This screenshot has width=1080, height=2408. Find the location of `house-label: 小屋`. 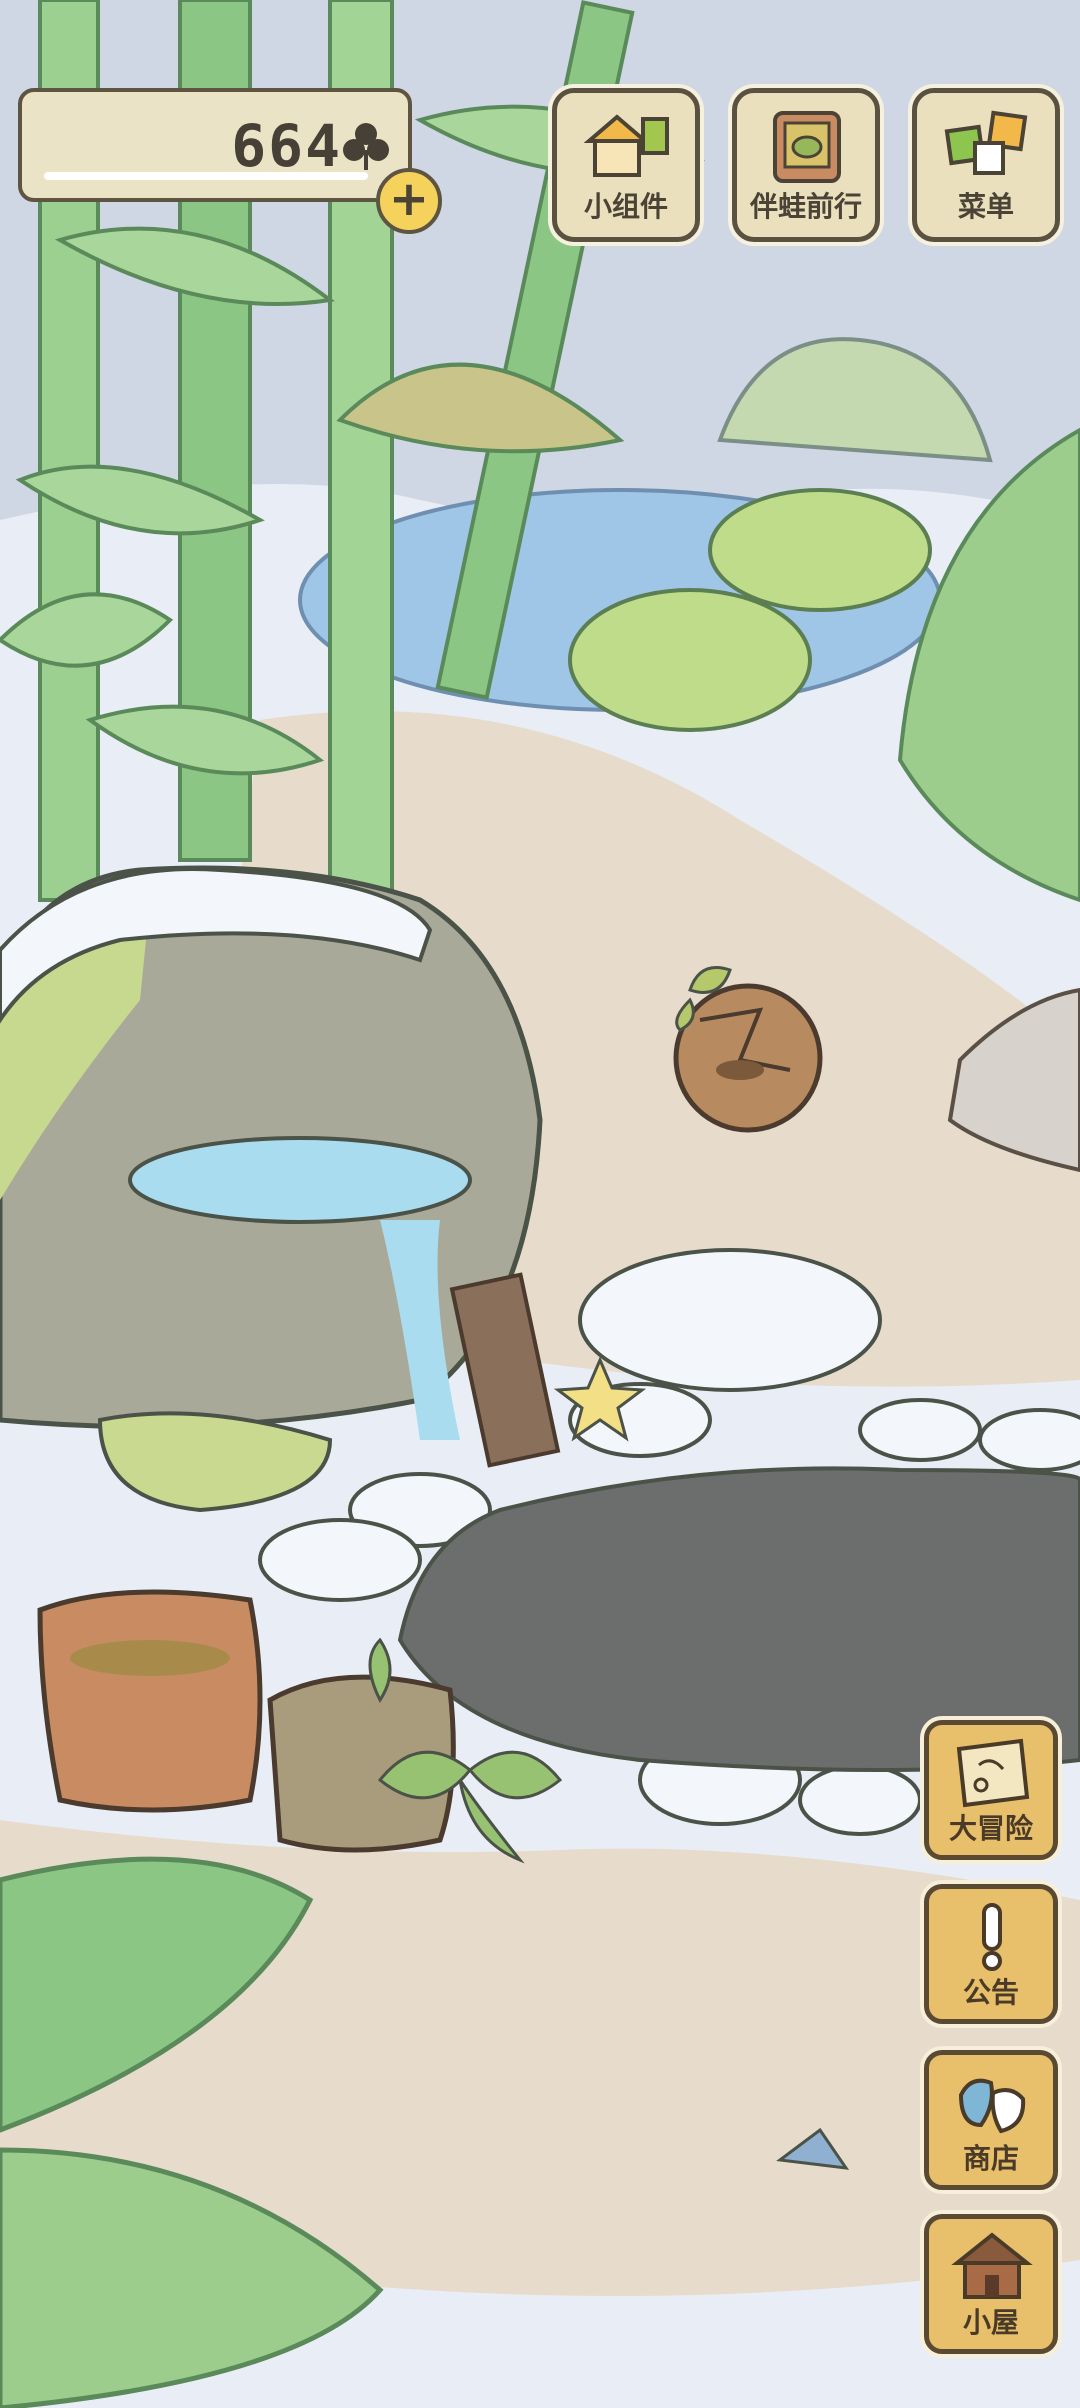

house-label: 小屋 is located at coordinates (990, 2322).